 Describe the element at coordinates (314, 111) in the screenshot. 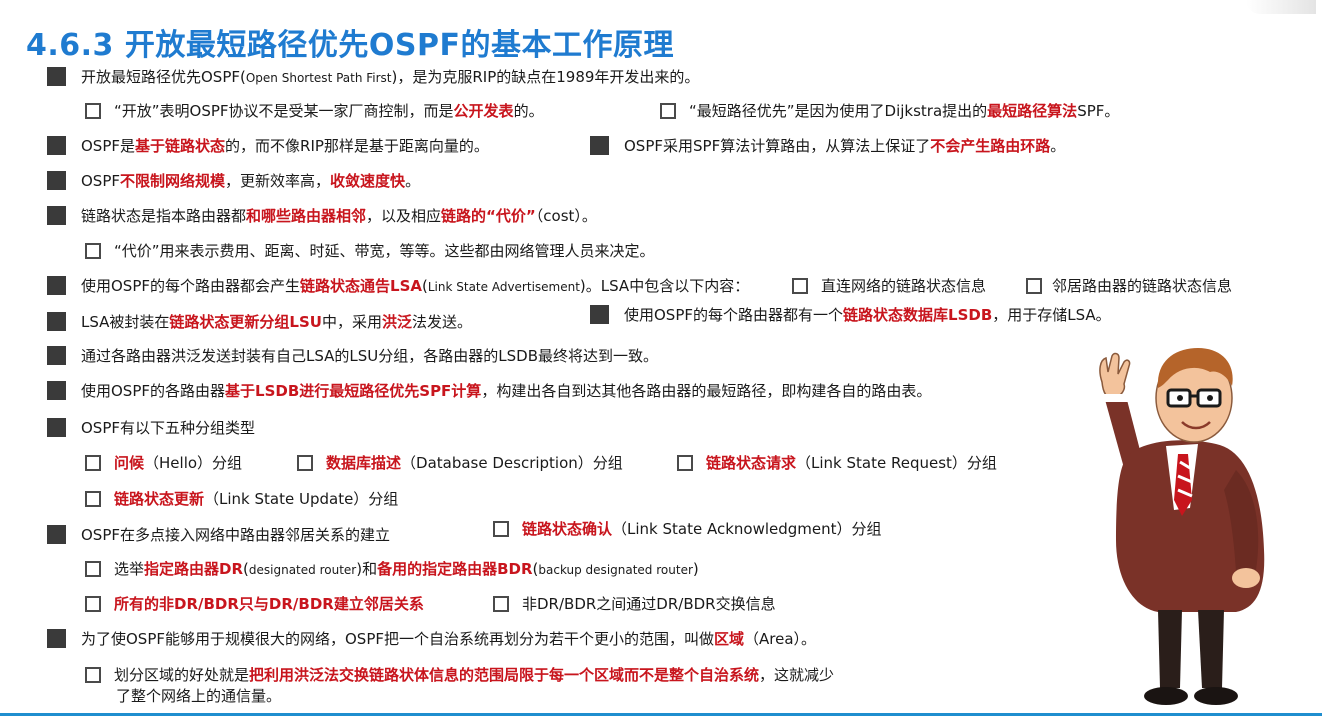

I see `sub-open-meaning: “开放”表明OSPF协议不是受某一家厂商控制，而是公开发表的。` at that location.